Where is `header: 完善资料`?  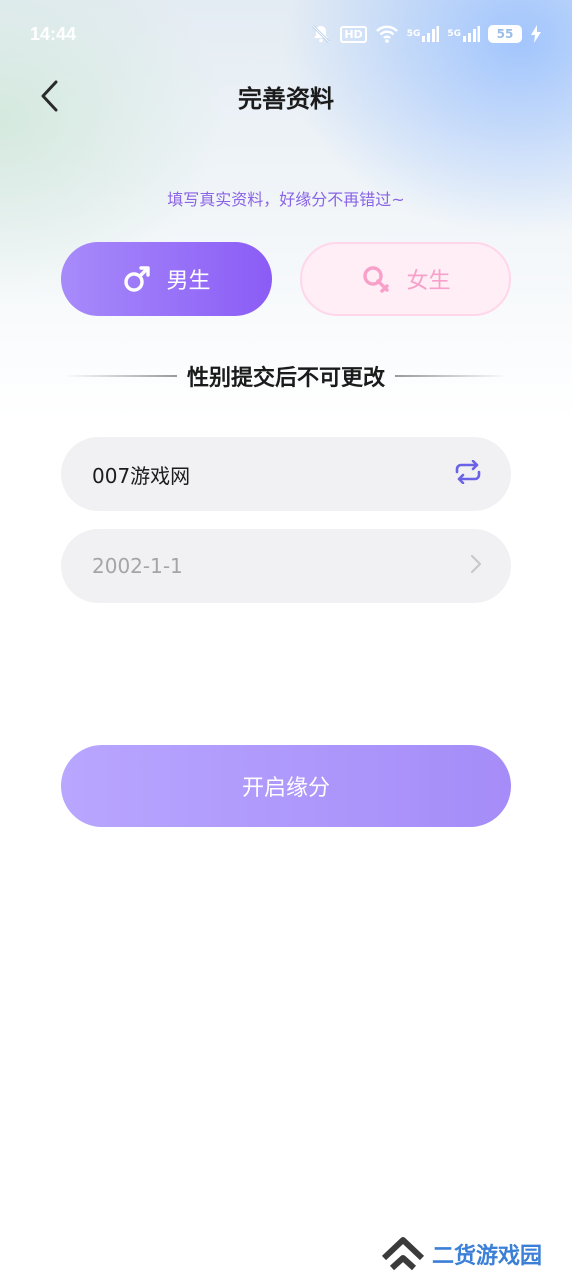 header: 完善资料 is located at coordinates (286, 96).